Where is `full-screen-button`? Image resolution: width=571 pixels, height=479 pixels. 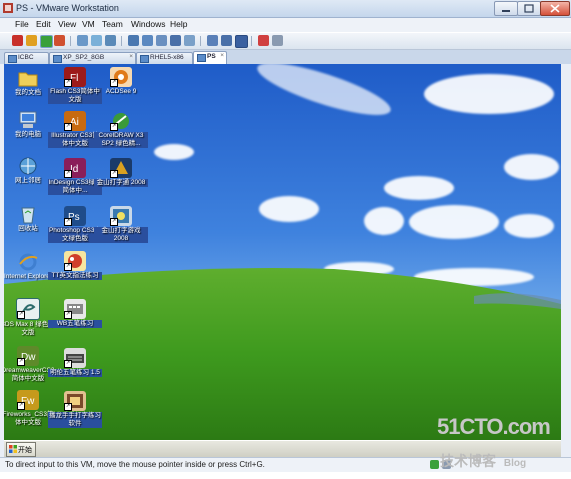 full-screen-button is located at coordinates (133, 40).